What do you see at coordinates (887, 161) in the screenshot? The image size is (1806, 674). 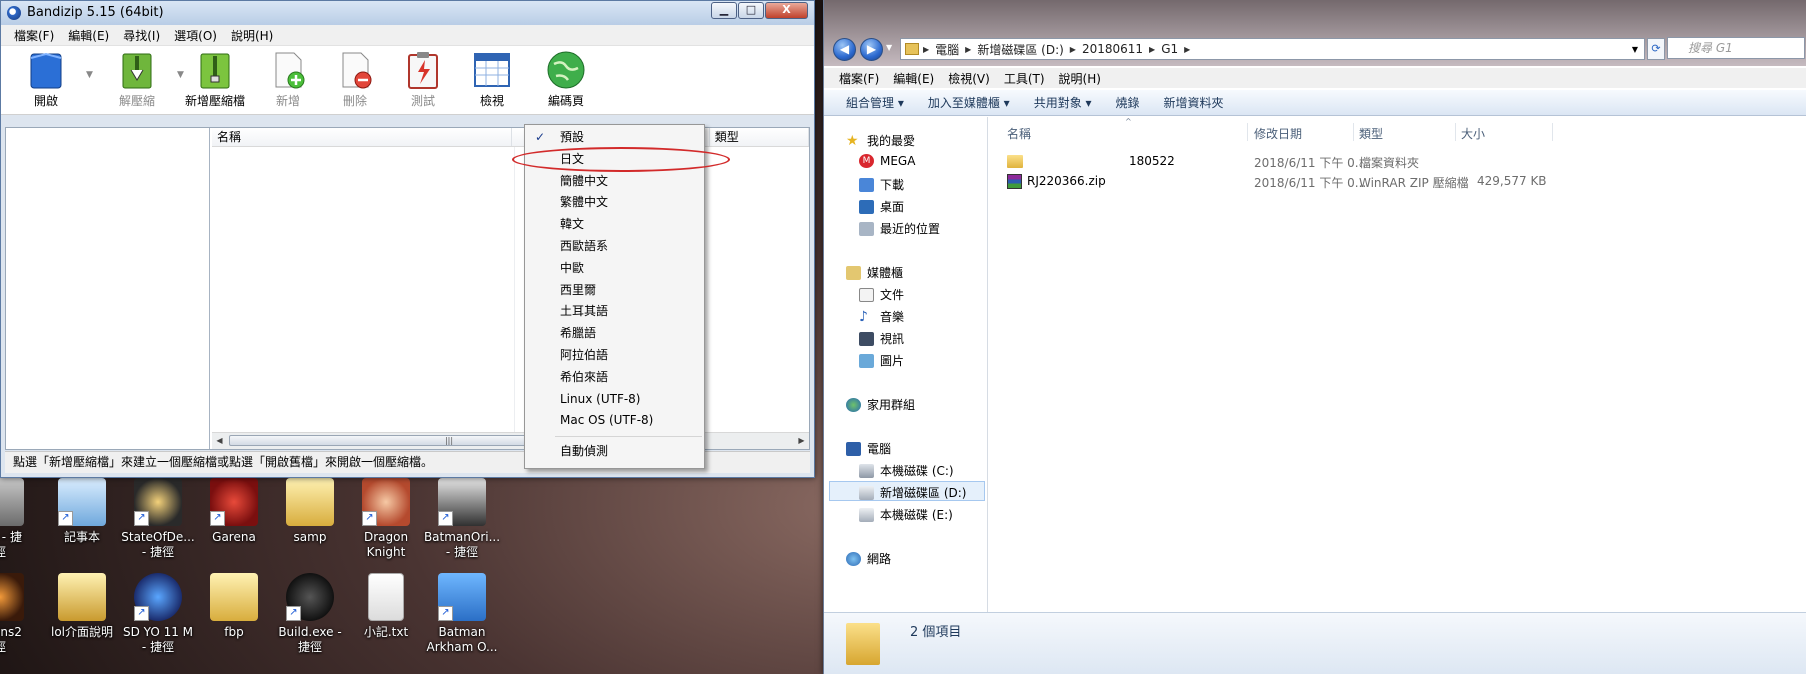 I see `nav-mega: M MEGA` at bounding box center [887, 161].